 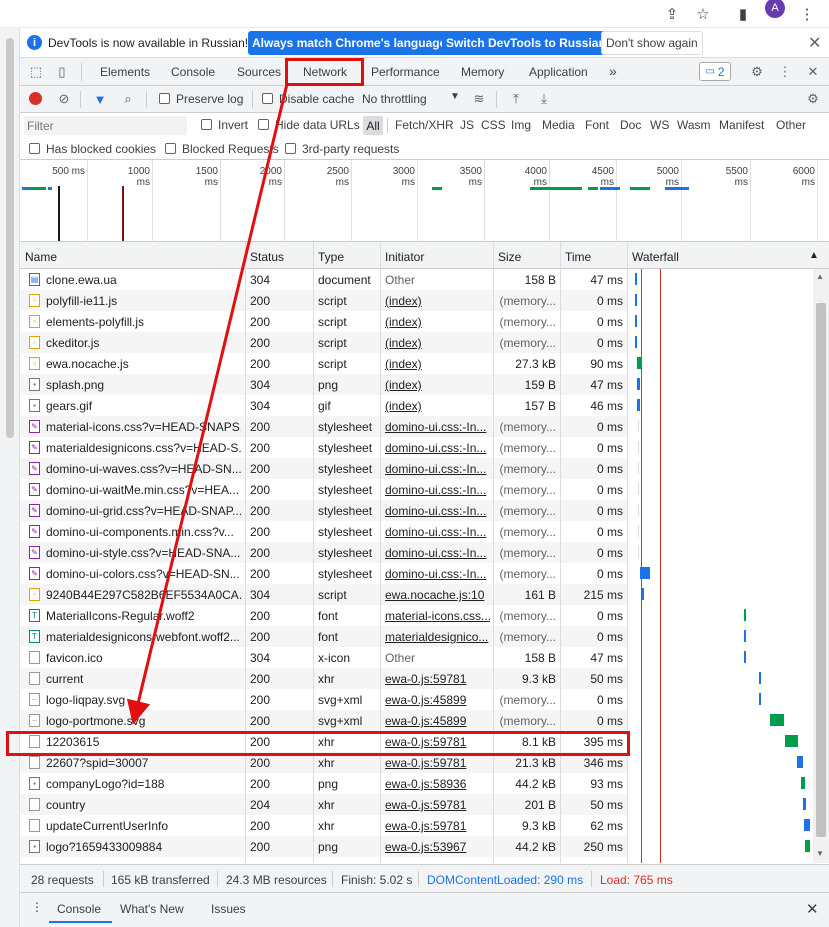 I want to click on console-drawer: ⋮ Console What's New Issues ✕, so click(x=424, y=909).